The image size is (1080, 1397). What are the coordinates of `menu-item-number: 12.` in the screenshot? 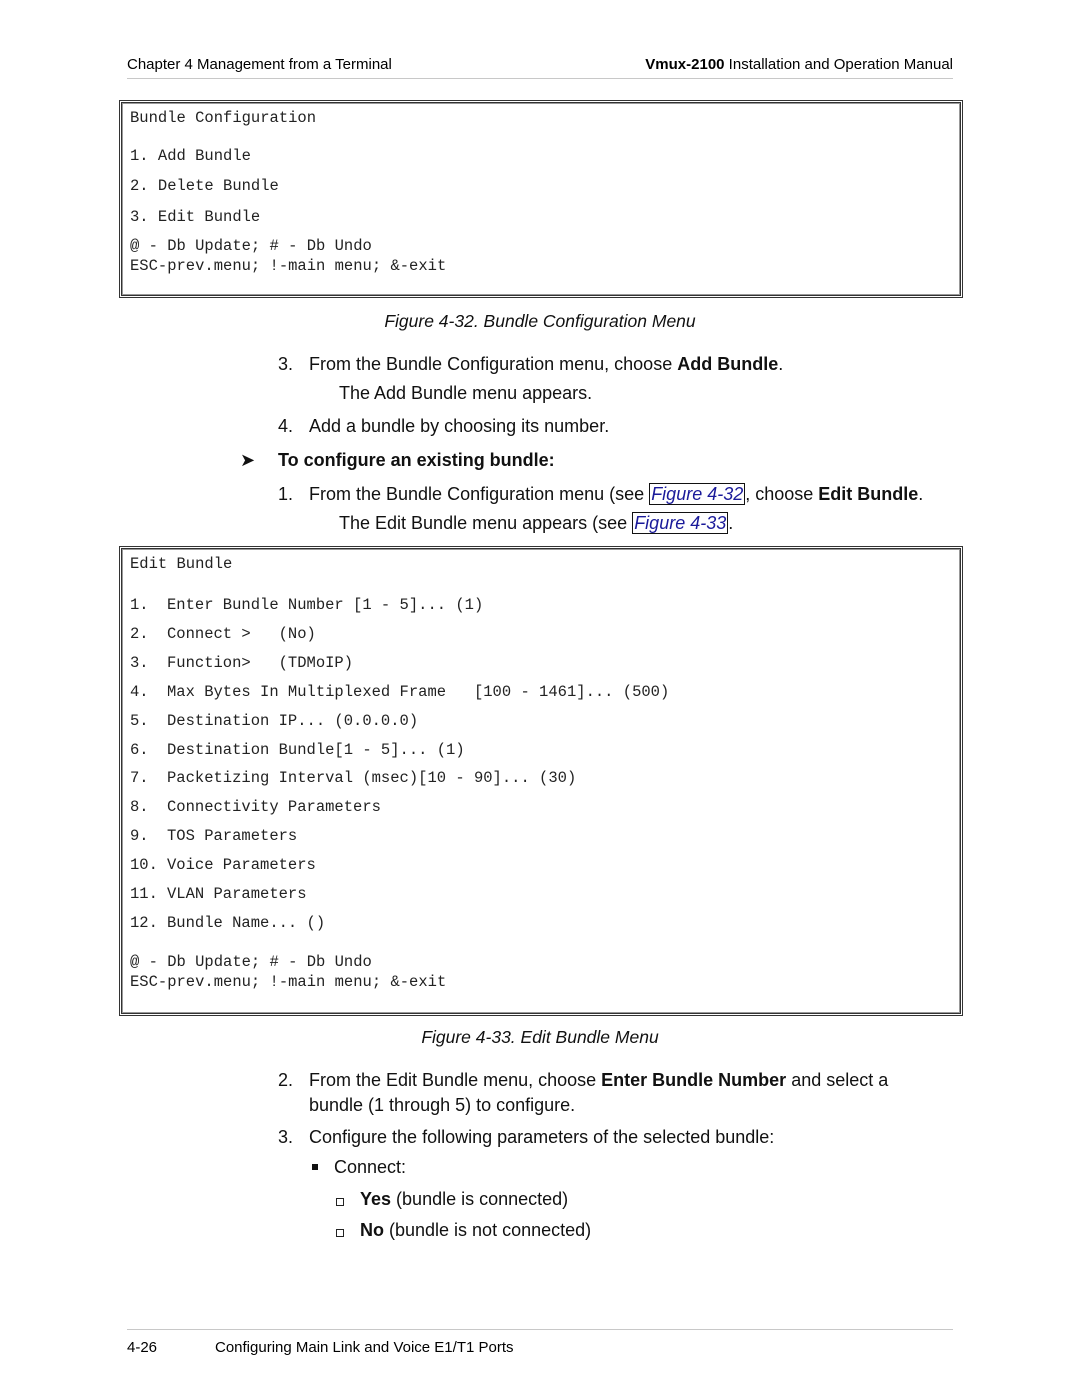 It's located at (144, 922).